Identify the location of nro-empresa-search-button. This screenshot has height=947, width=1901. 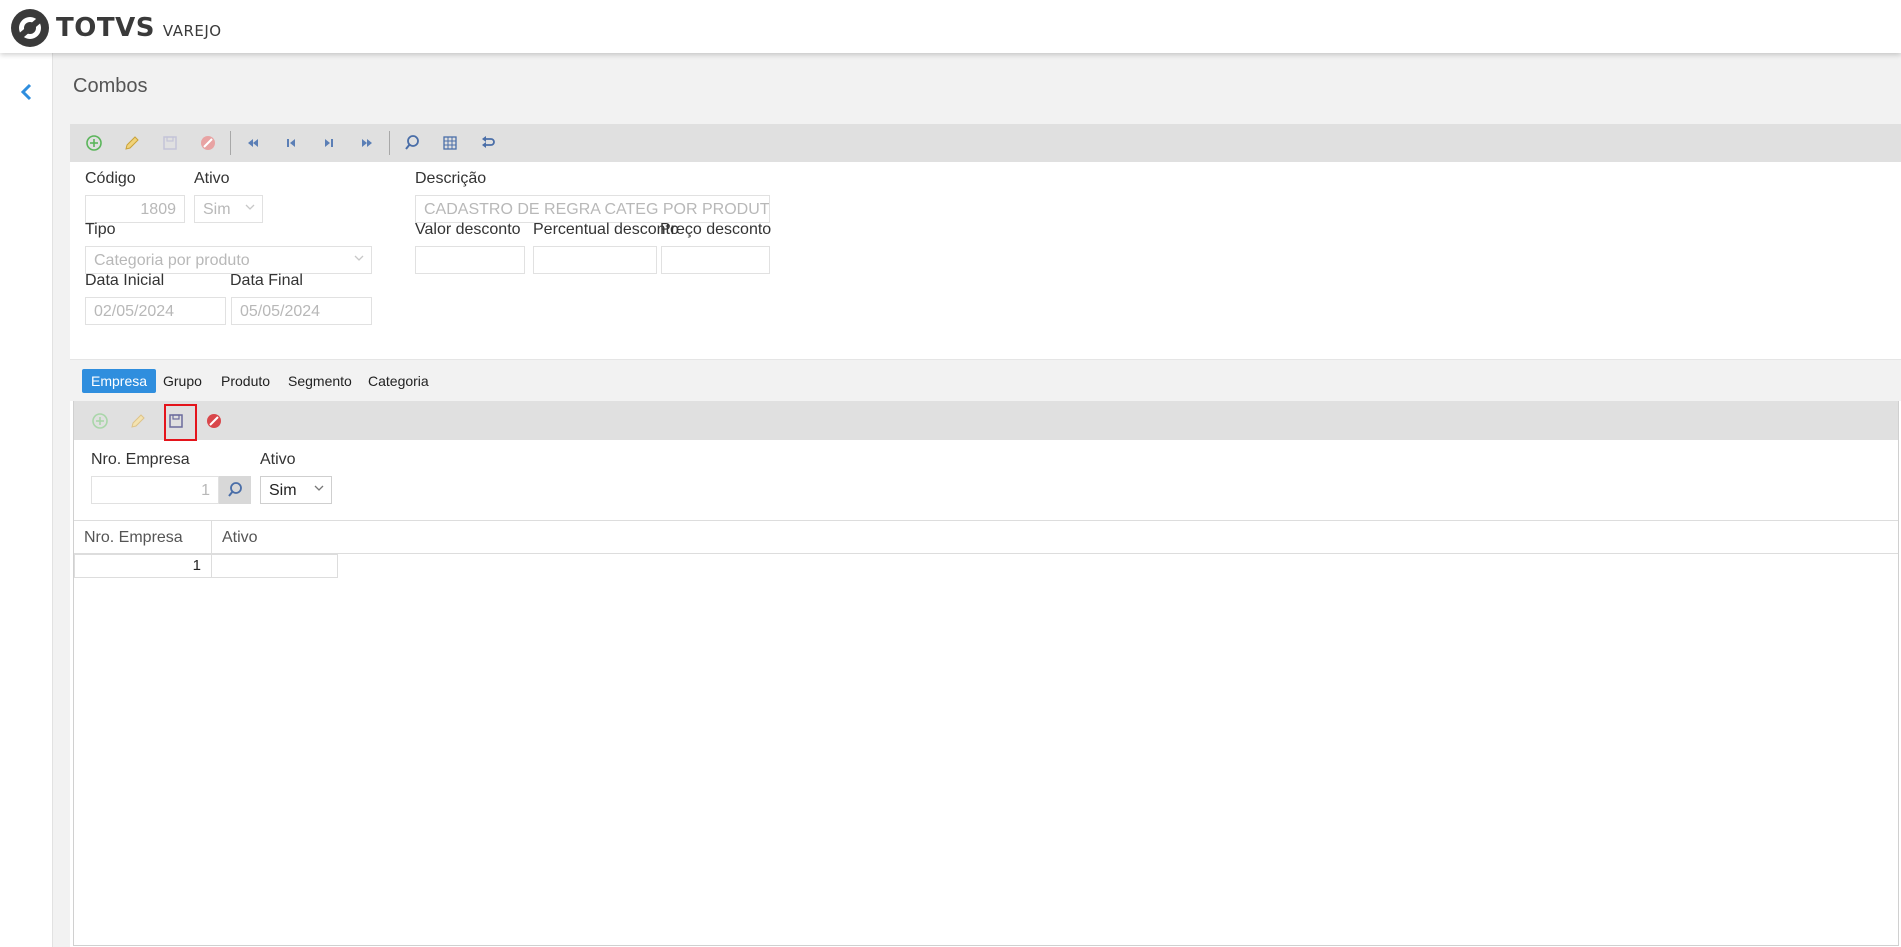
(235, 490).